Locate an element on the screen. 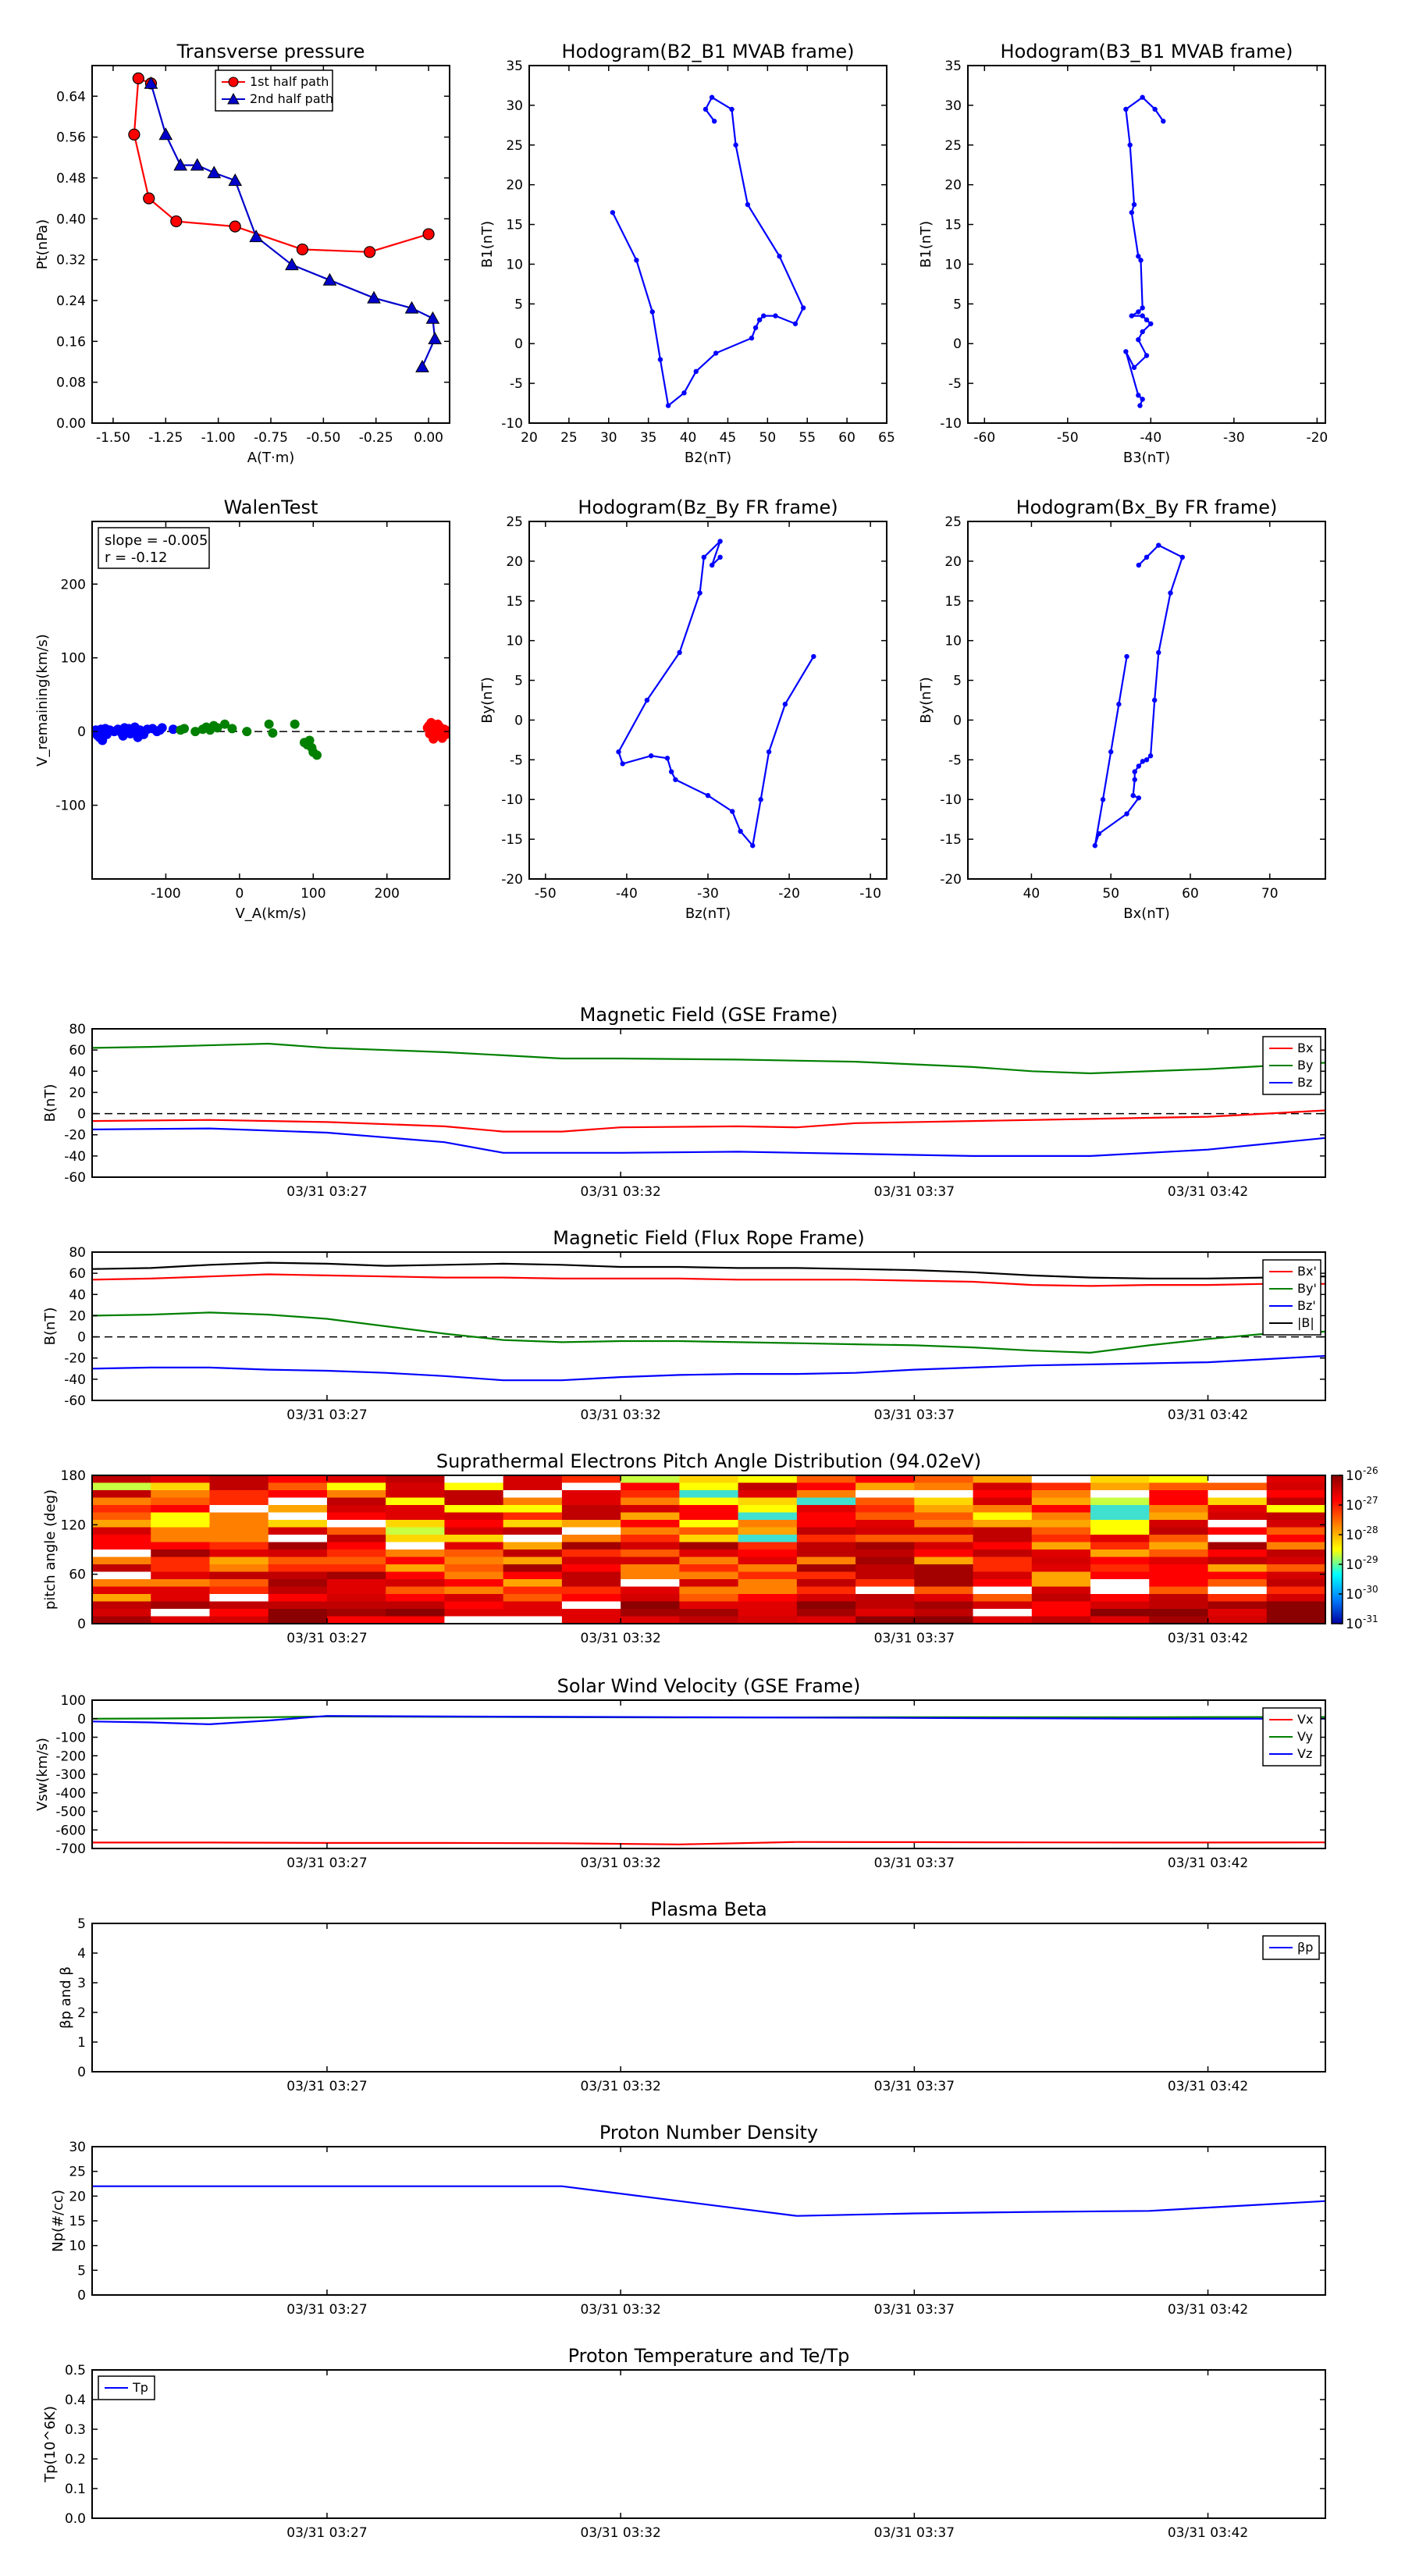 This screenshot has width=1405, height=2576. x-tick-label: -0.25 is located at coordinates (376, 438).